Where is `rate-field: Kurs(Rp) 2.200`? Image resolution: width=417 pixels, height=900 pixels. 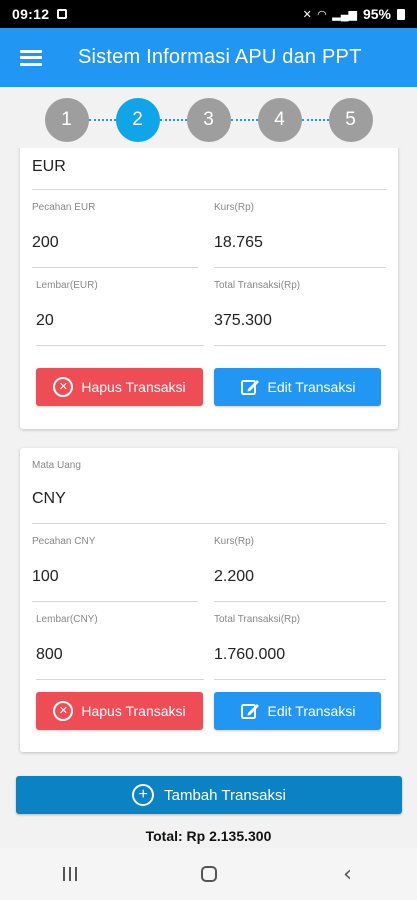
rate-field: Kurs(Rp) 2.200 is located at coordinates (300, 569).